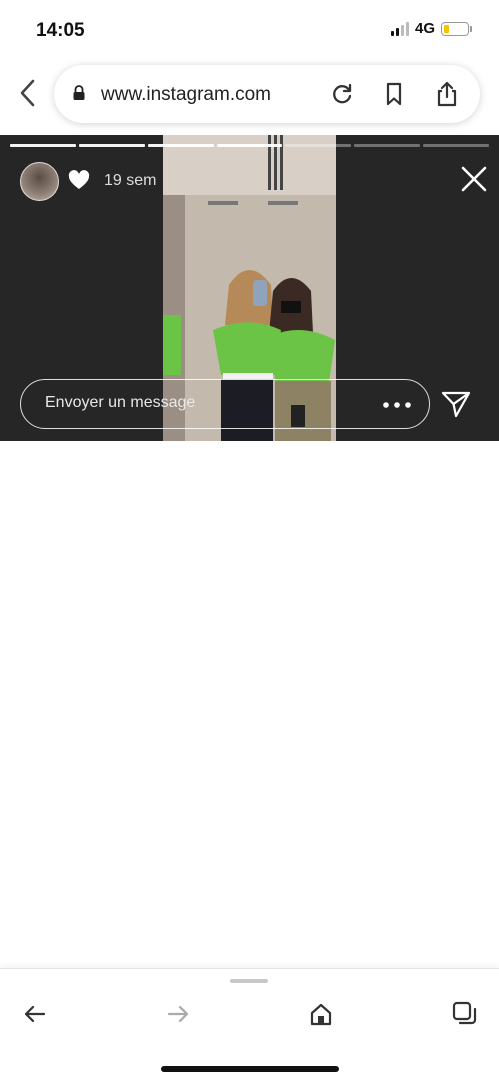 The height and width of the screenshot is (1081, 499). Describe the element at coordinates (130, 180) in the screenshot. I see `story-time-ago: 19 sem` at that location.